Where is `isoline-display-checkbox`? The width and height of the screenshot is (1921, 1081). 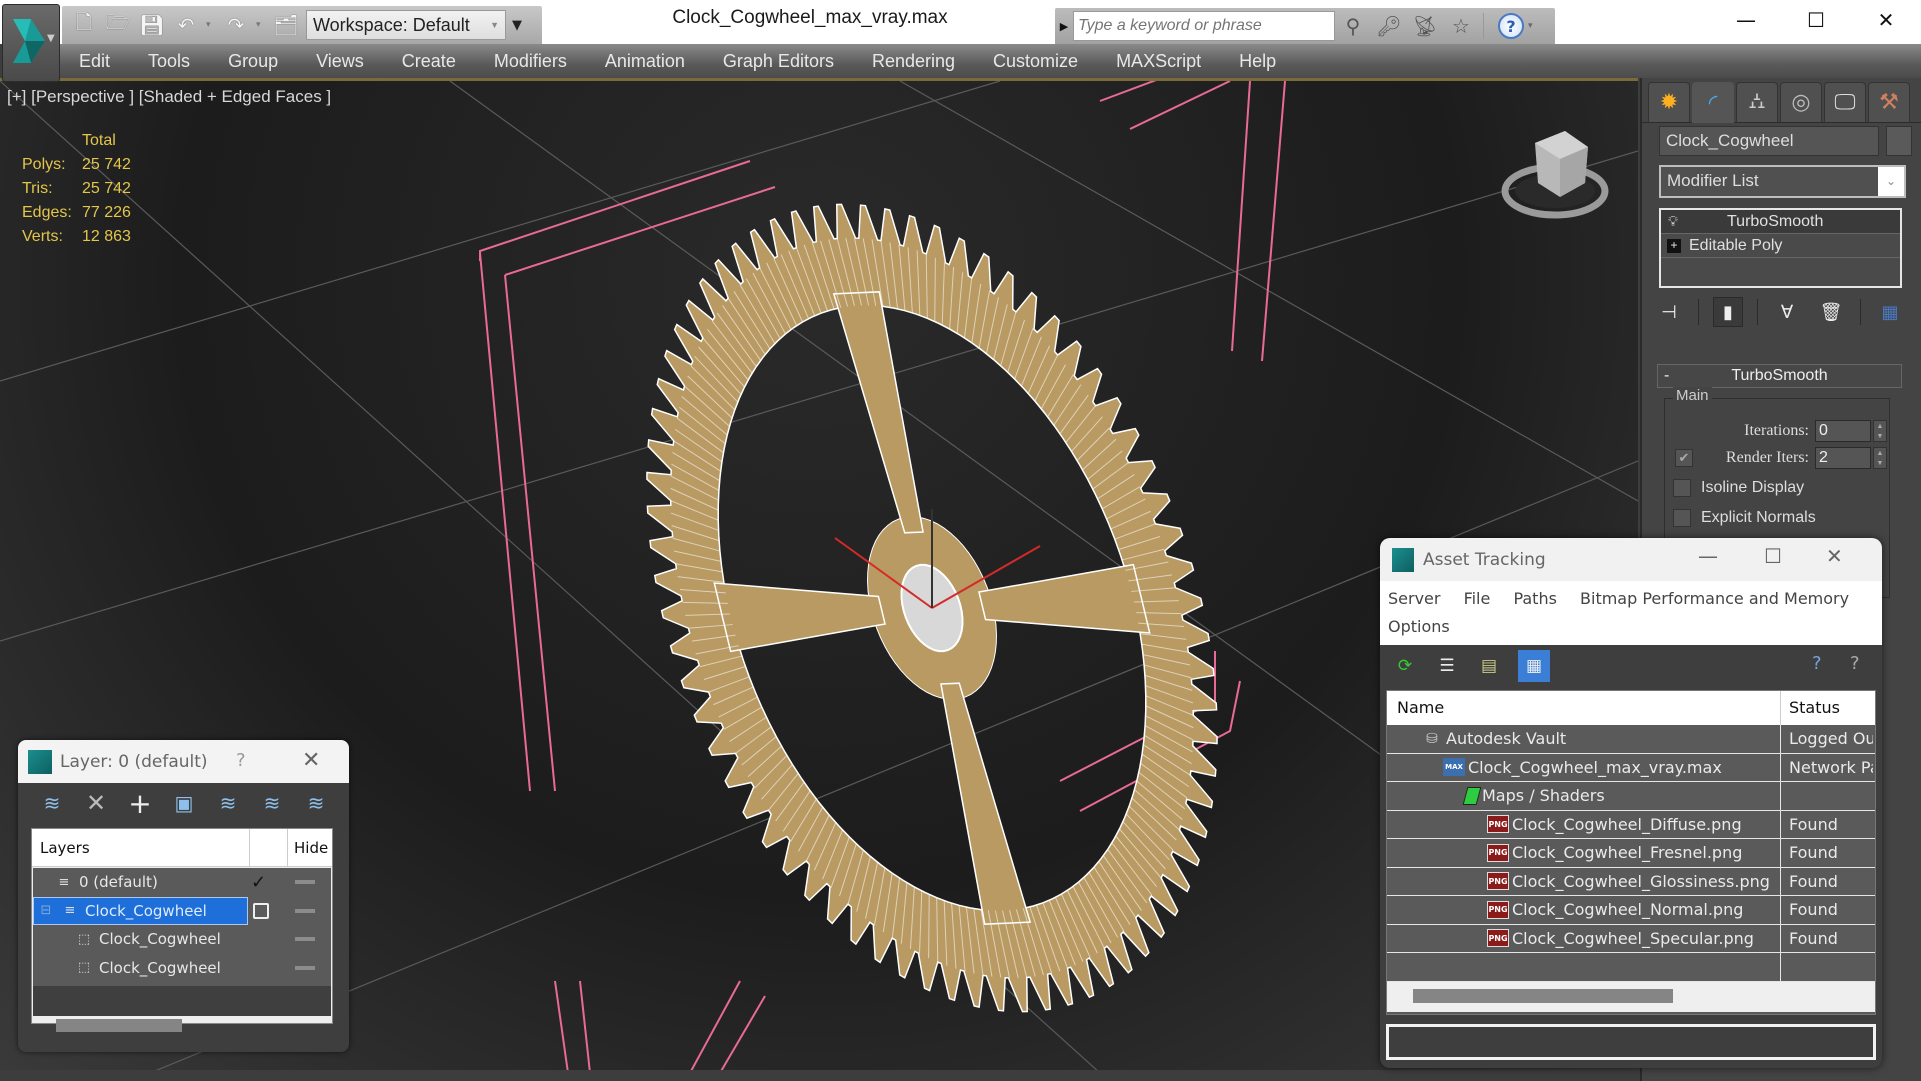 isoline-display-checkbox is located at coordinates (1682, 488).